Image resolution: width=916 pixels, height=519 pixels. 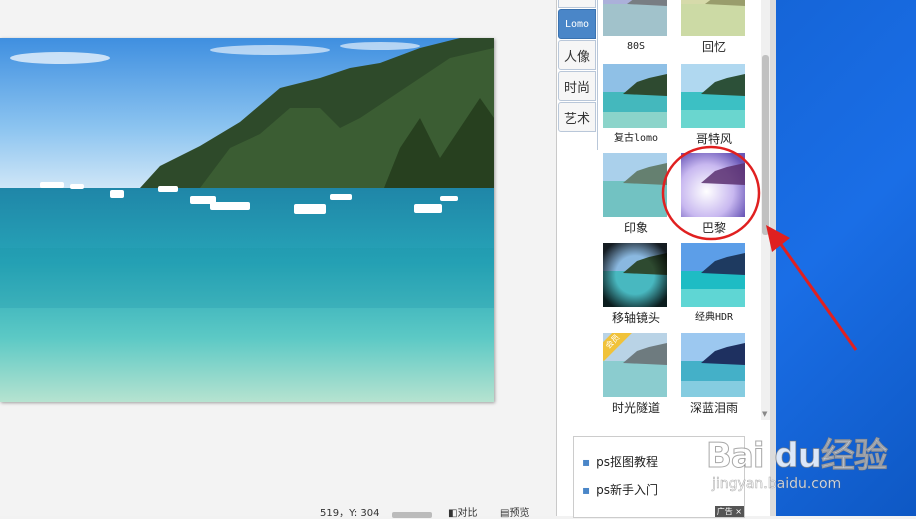 I want to click on filter-label: 时光隧道, so click(x=635, y=408).